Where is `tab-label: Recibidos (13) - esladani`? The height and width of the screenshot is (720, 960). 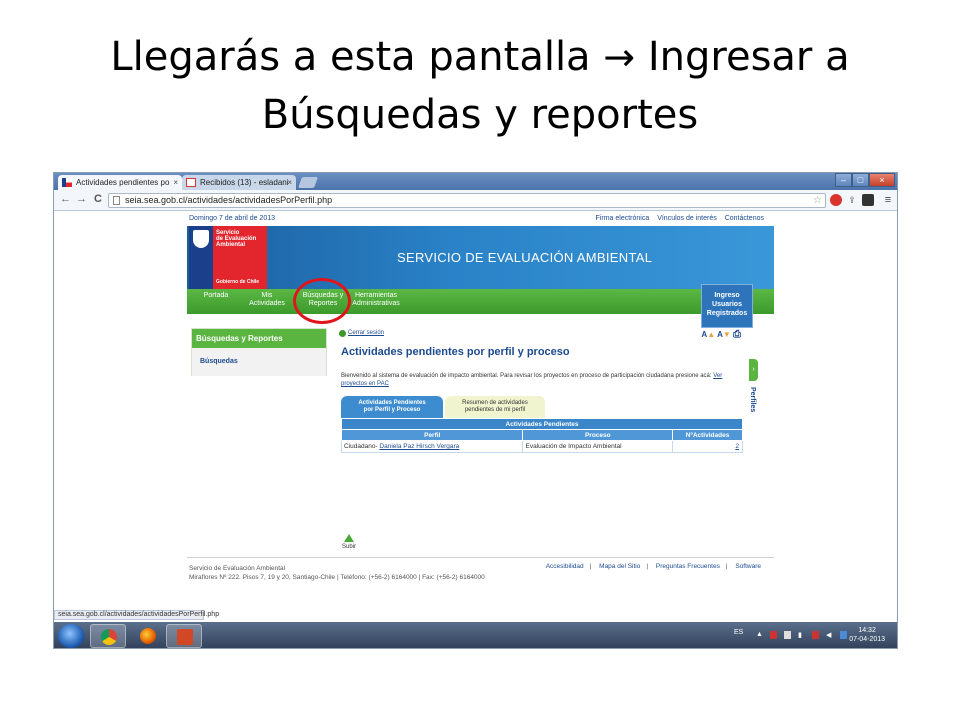 tab-label: Recibidos (13) - esladani is located at coordinates (244, 182).